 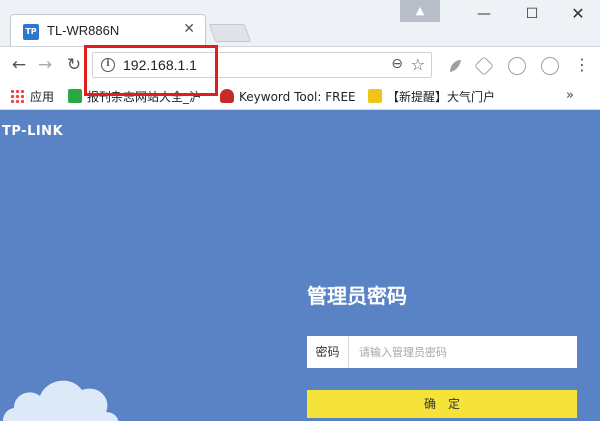 What do you see at coordinates (230, 33) in the screenshot?
I see `new-tab-button` at bounding box center [230, 33].